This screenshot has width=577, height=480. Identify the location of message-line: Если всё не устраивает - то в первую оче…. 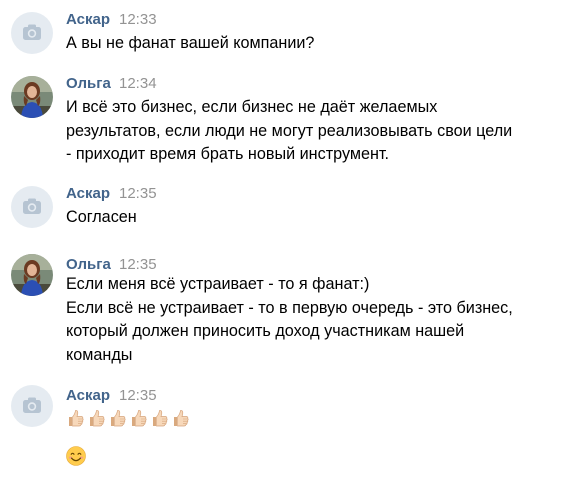
(289, 307).